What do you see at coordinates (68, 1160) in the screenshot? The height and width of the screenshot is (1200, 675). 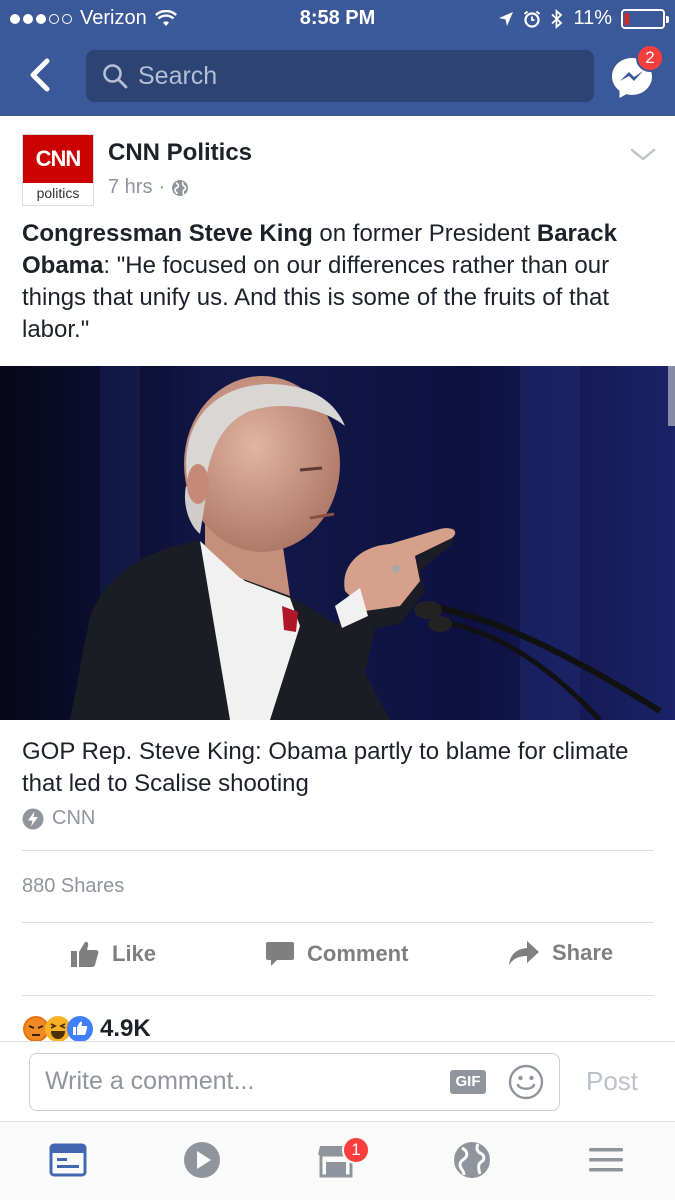 I see `news-feed-tab-icon` at bounding box center [68, 1160].